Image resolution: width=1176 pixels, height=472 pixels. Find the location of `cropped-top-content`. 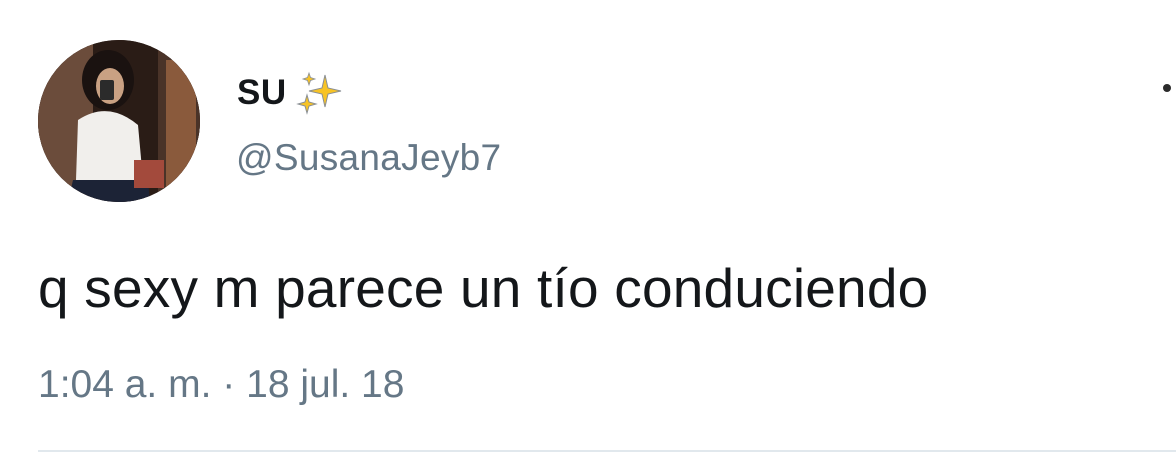

cropped-top-content is located at coordinates (725, 2).